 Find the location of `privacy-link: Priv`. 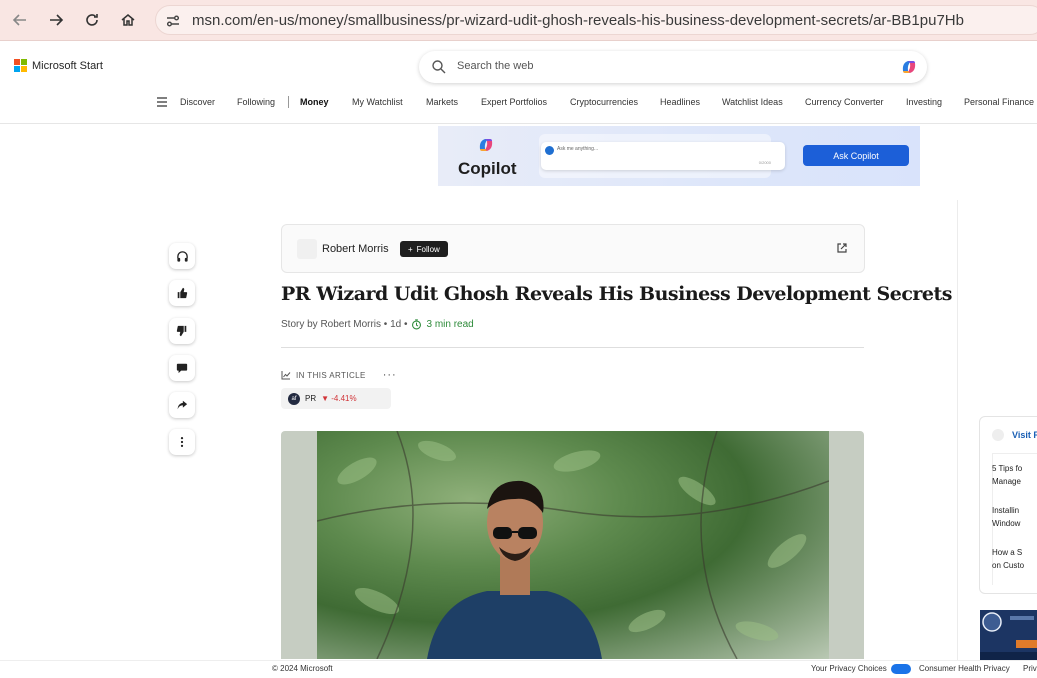

privacy-link: Priv is located at coordinates (1030, 668).